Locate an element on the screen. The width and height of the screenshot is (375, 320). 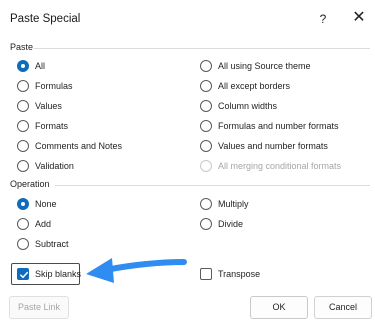
checkmark-icon is located at coordinates (24, 275).